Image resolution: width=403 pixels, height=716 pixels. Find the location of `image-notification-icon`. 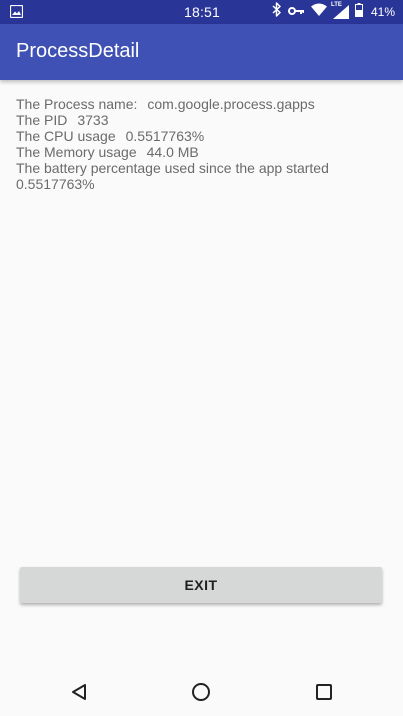

image-notification-icon is located at coordinates (16, 13).